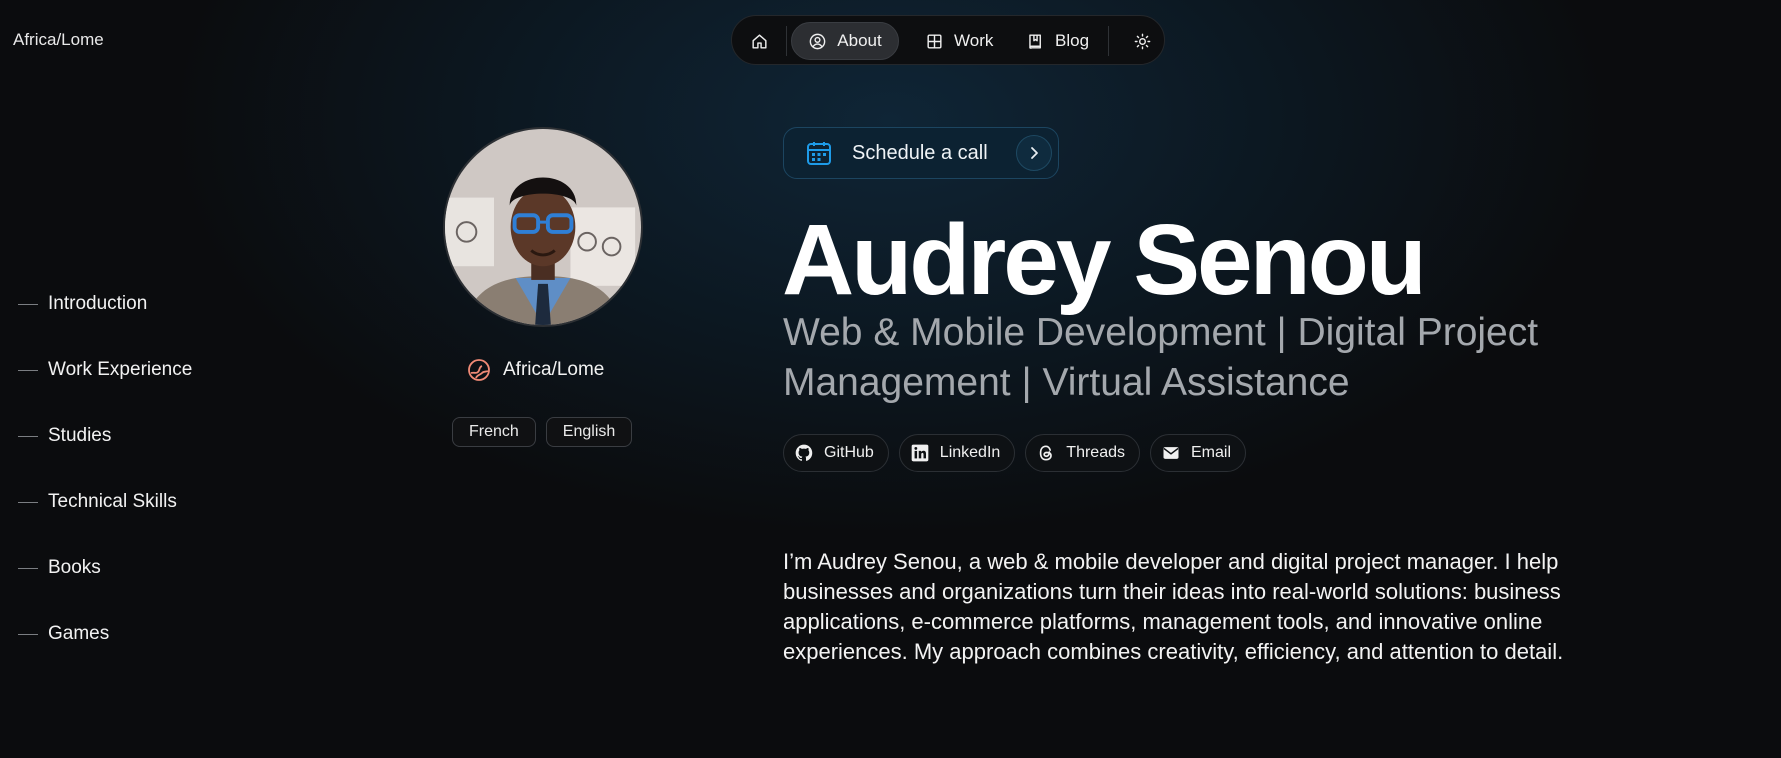  I want to click on toc-item-introduction: Introduction, so click(105, 304).